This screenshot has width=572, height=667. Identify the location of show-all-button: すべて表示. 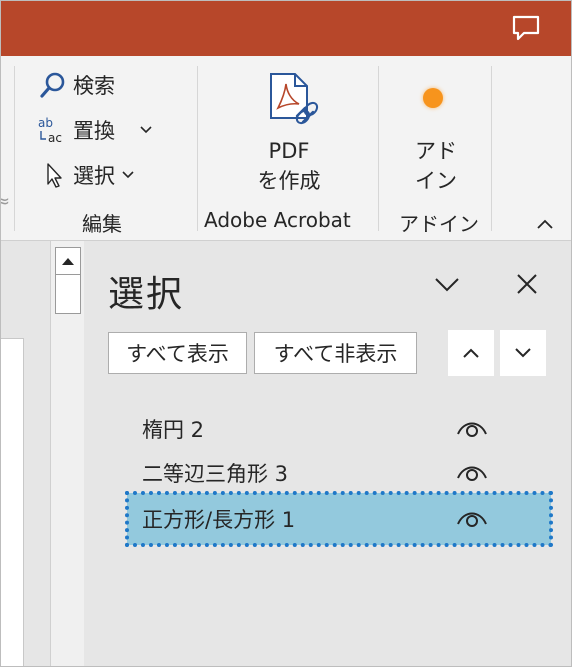
(177, 353).